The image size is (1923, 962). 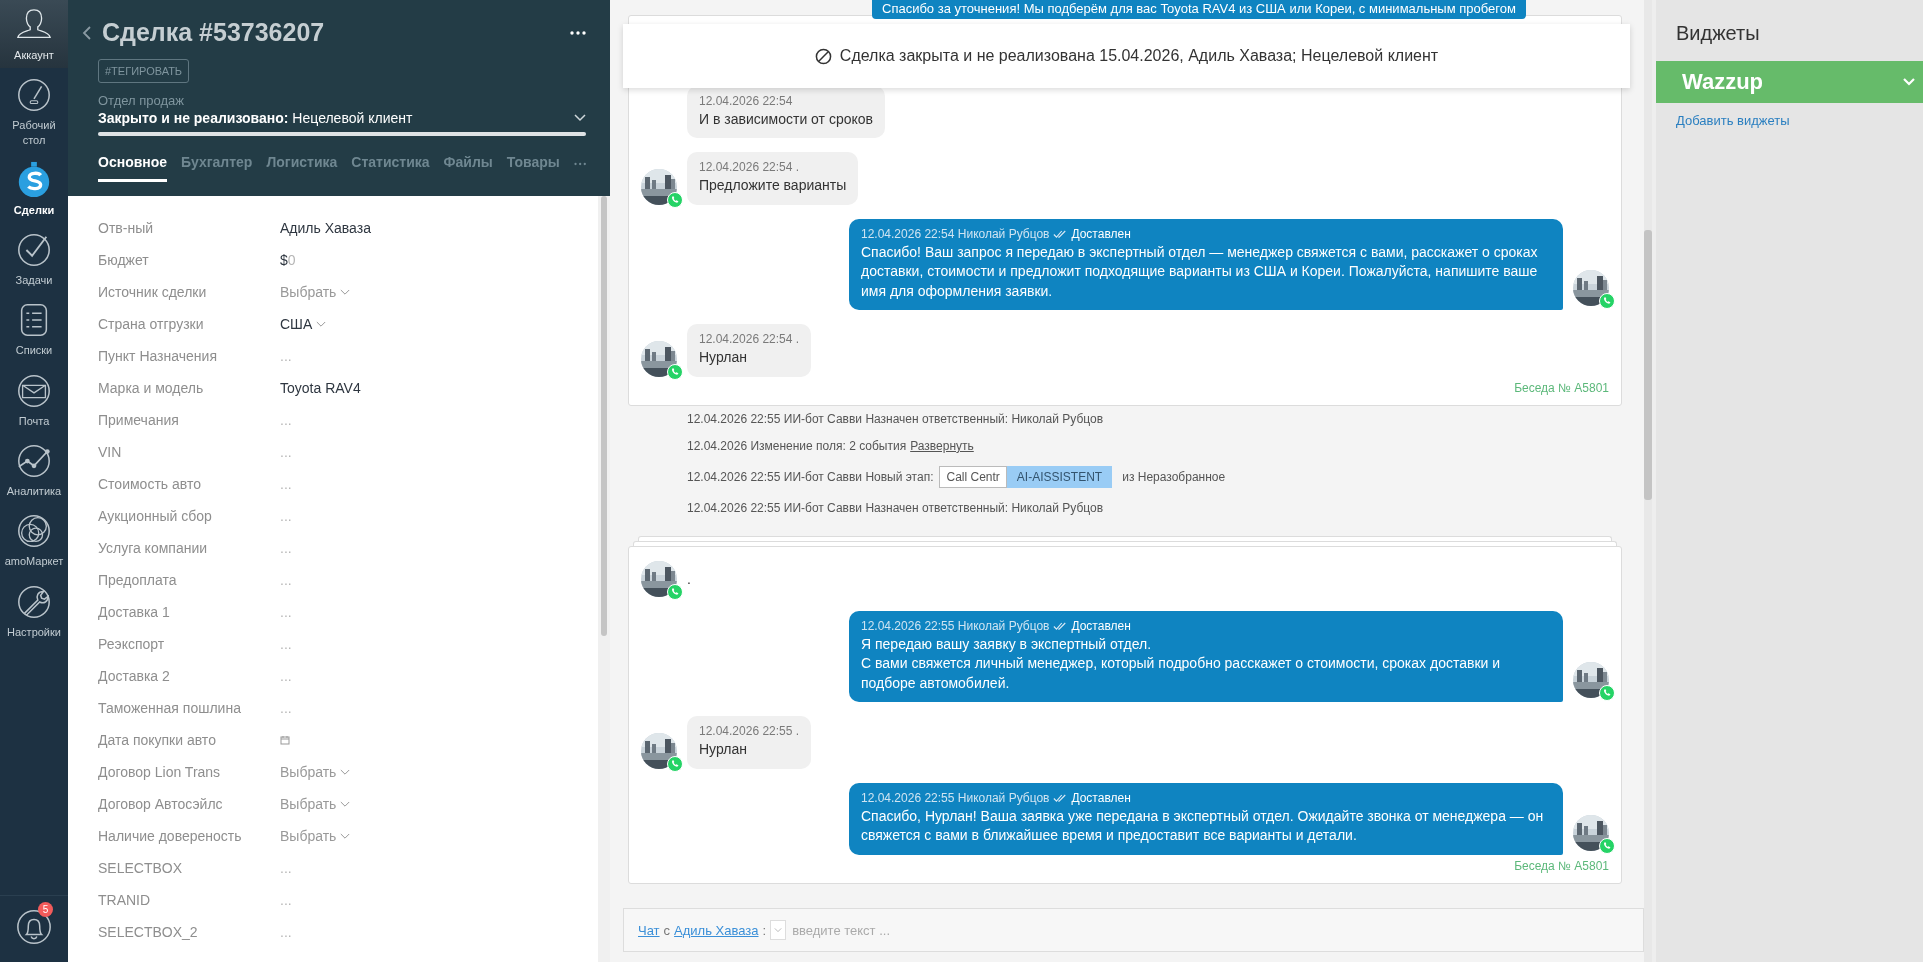 I want to click on field-label: SELECTBOX, so click(x=141, y=868).